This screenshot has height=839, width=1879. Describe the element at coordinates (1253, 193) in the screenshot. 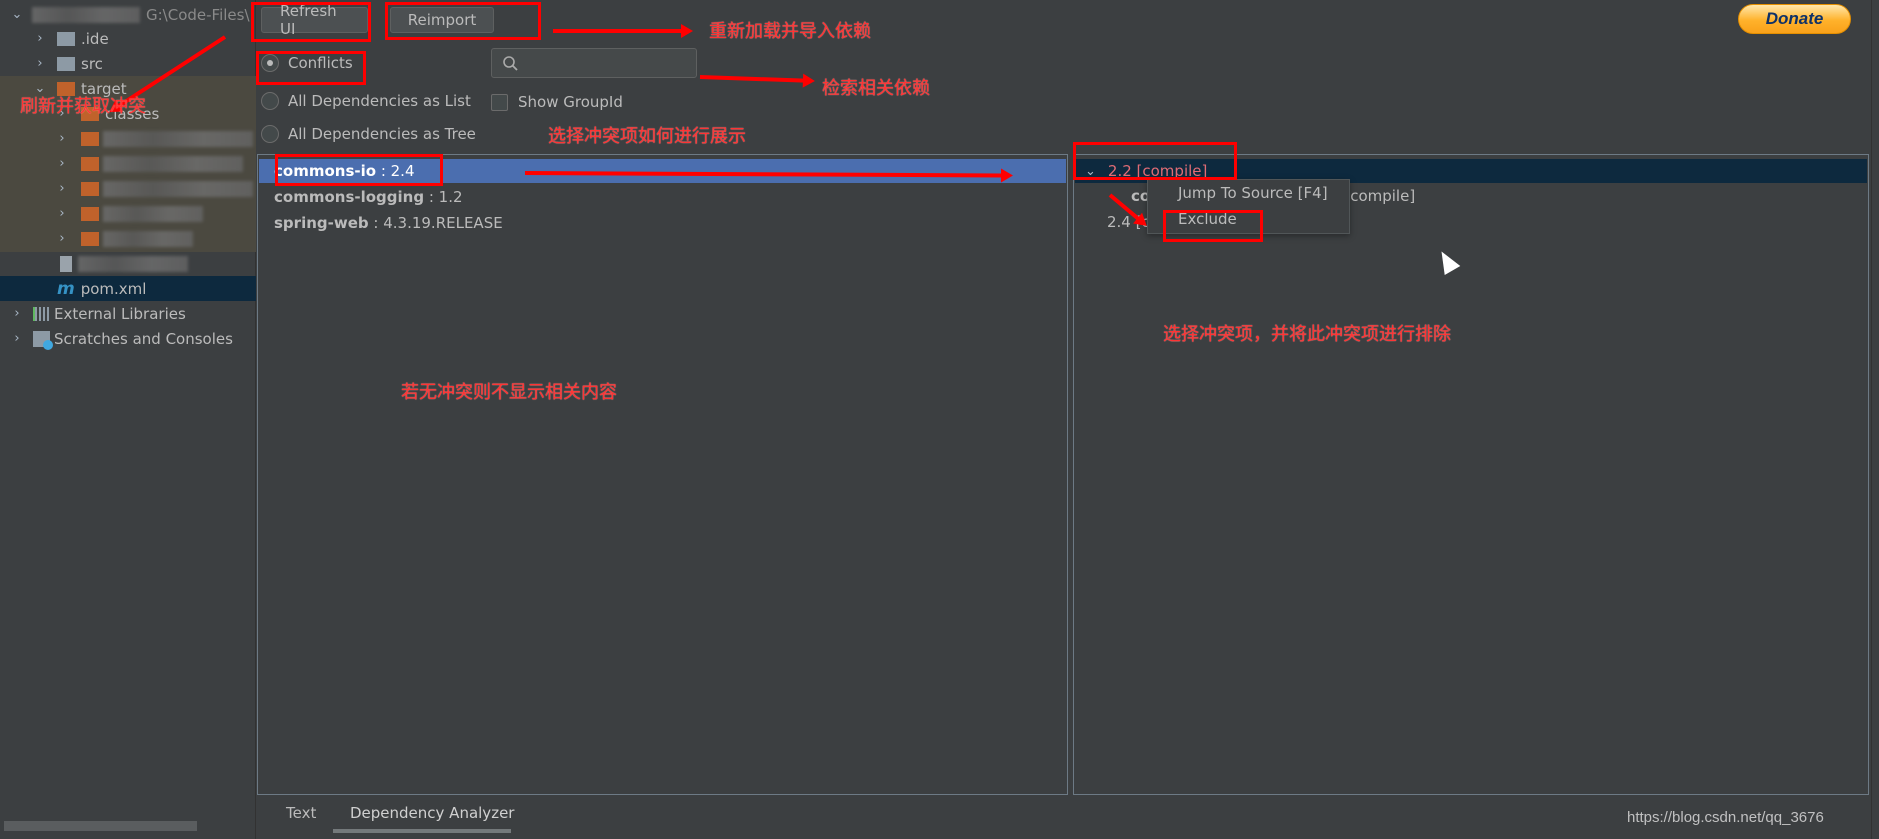

I see `menu-item-jump-to-source: Jump To Source [F4]` at that location.